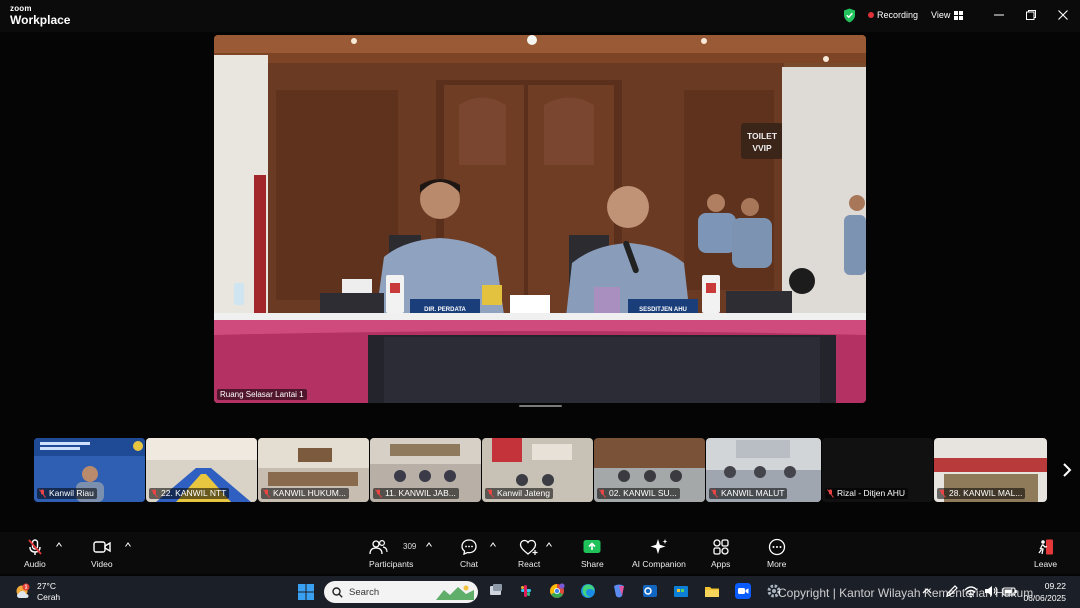  What do you see at coordinates (776, 553) in the screenshot?
I see `more-button: More` at bounding box center [776, 553].